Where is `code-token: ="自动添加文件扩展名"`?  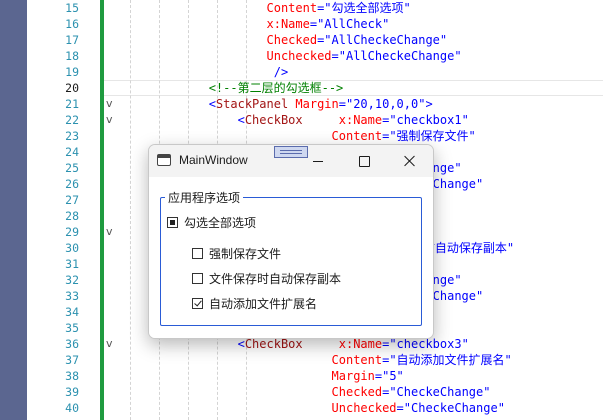 code-token: ="自动添加文件扩展名" is located at coordinates (447, 360).